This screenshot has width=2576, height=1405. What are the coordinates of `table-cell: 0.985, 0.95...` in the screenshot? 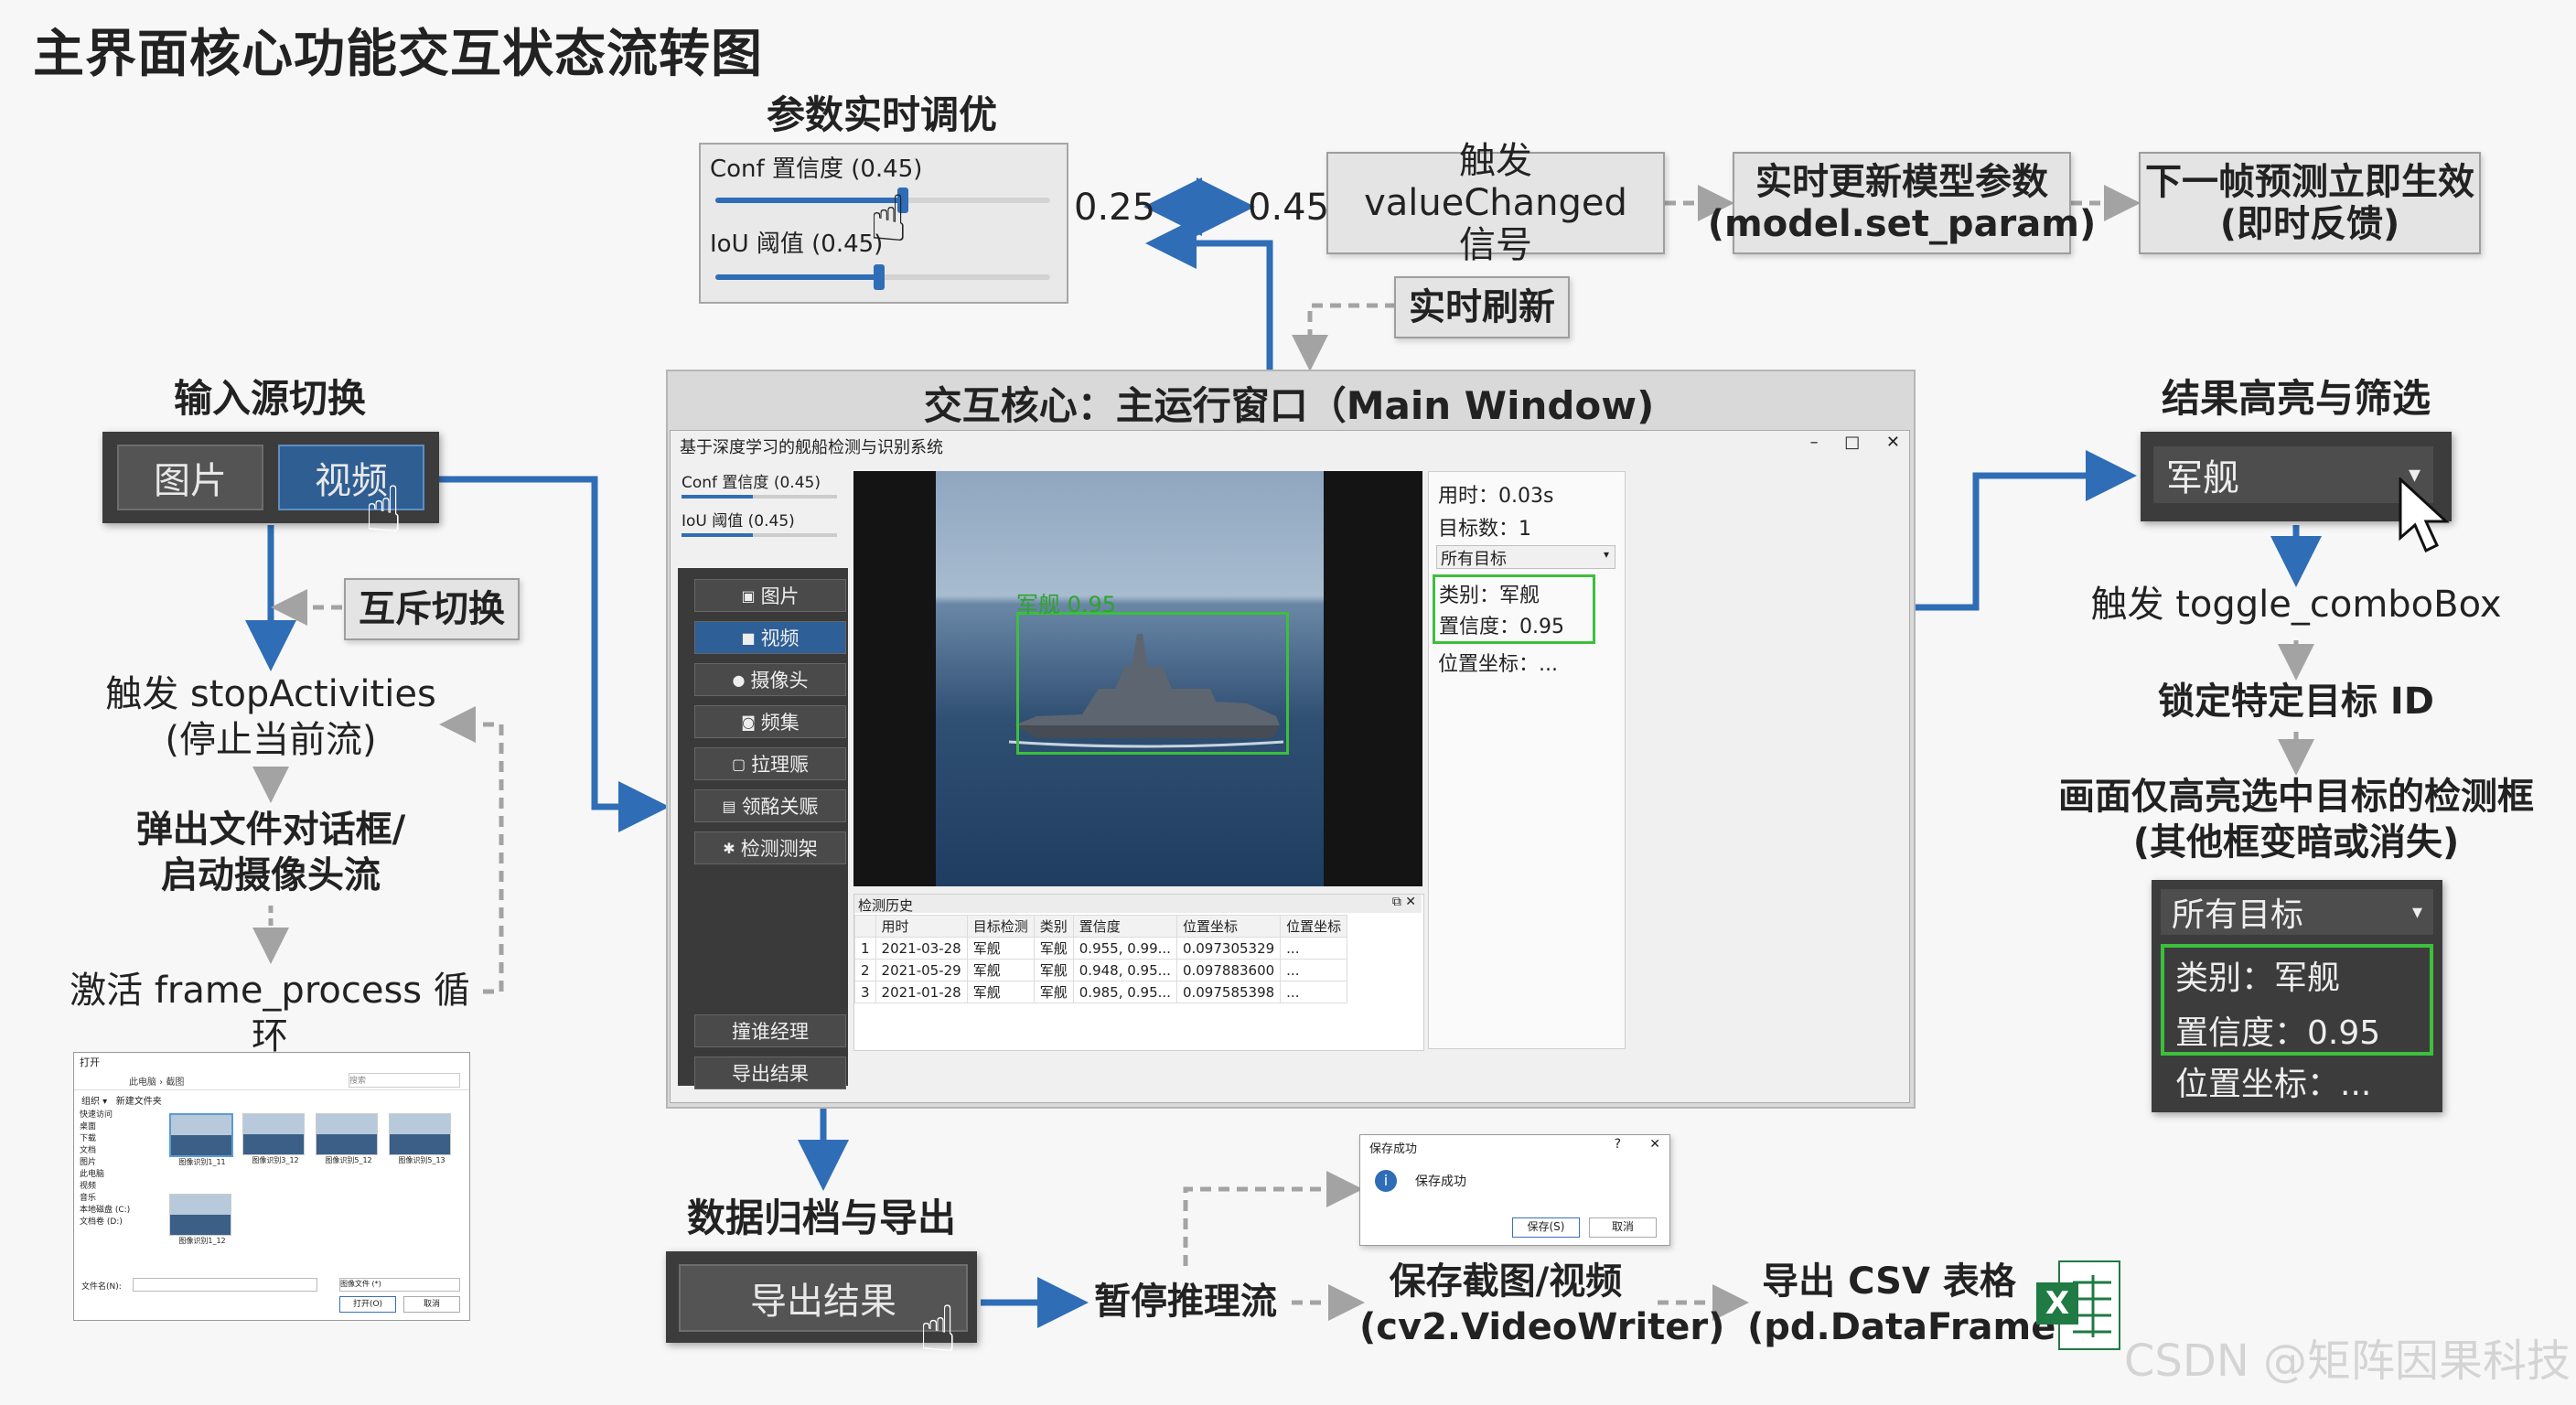 It's located at (1124, 992).